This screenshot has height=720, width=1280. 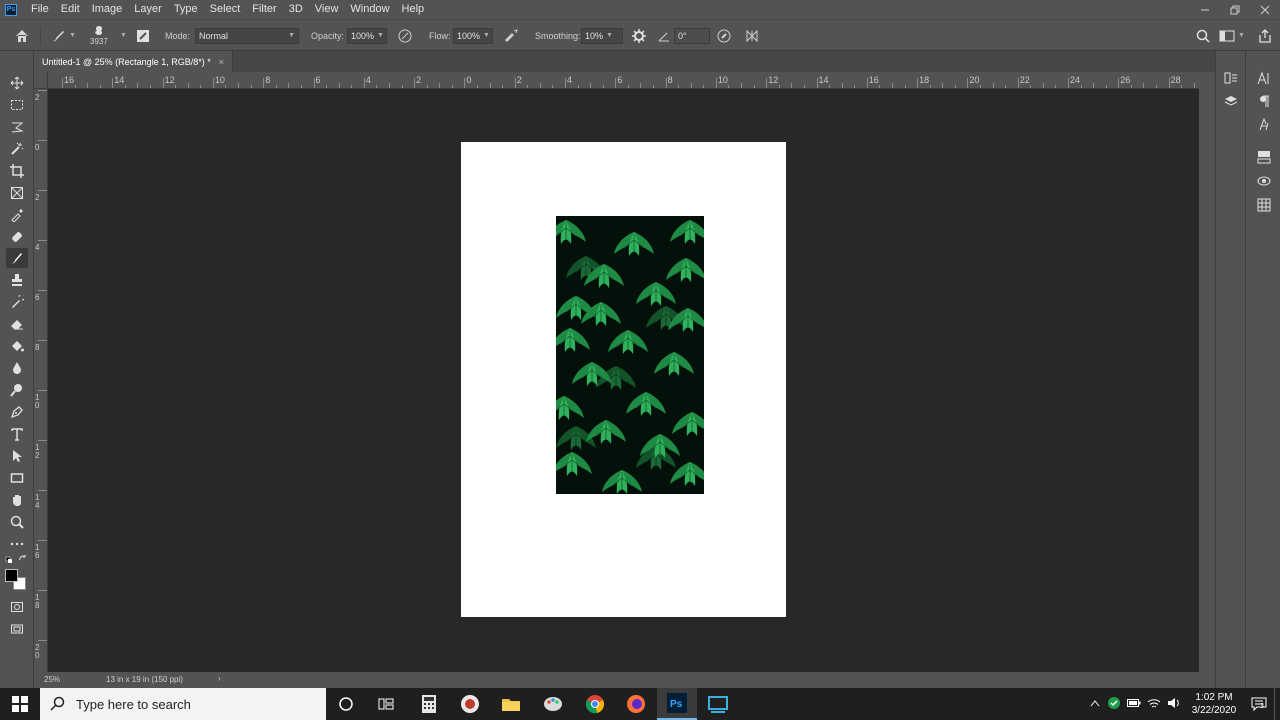 What do you see at coordinates (386, 704) in the screenshot?
I see `task-view-button` at bounding box center [386, 704].